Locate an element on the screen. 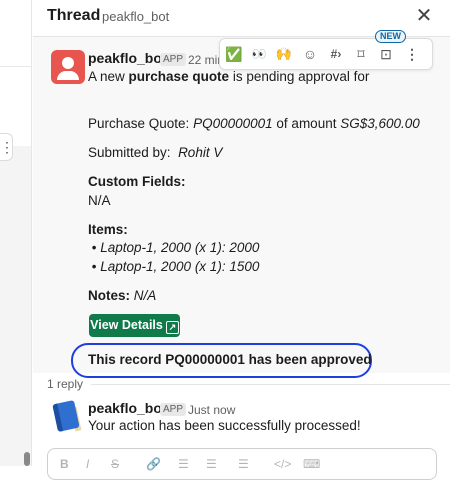  channel-pane-edge: ⋮ is located at coordinates (16, 233).